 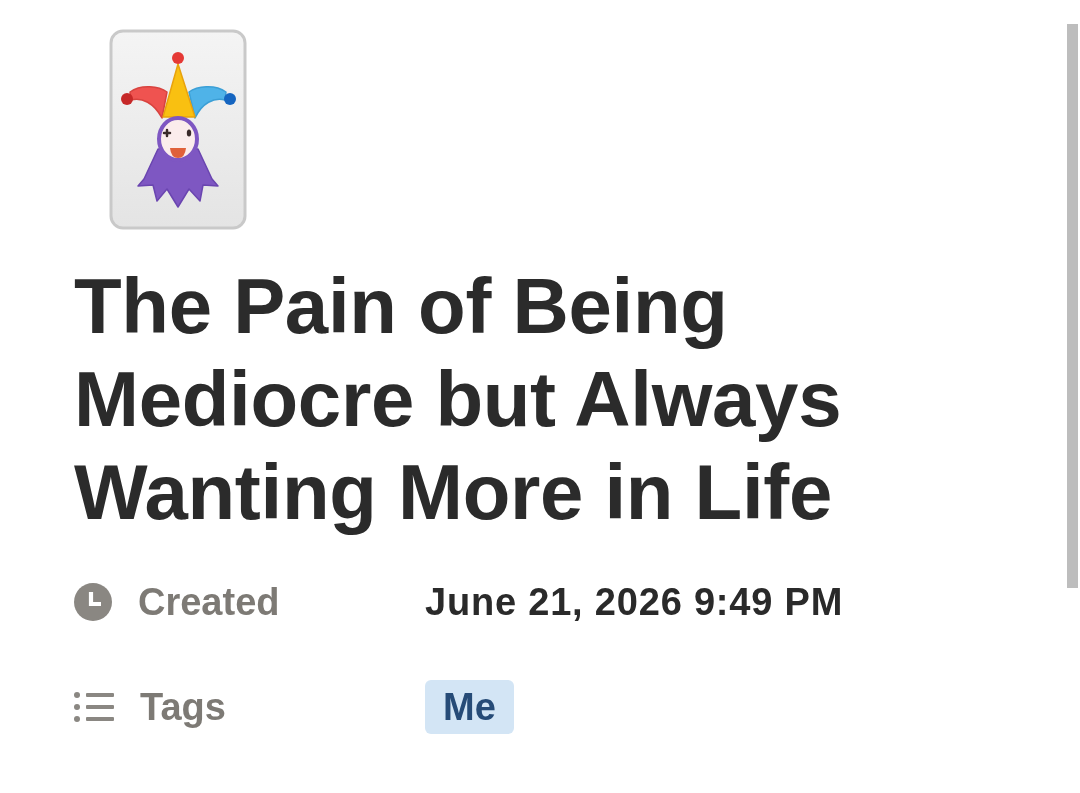 I want to click on scrollbar-thumb, so click(x=1072, y=306).